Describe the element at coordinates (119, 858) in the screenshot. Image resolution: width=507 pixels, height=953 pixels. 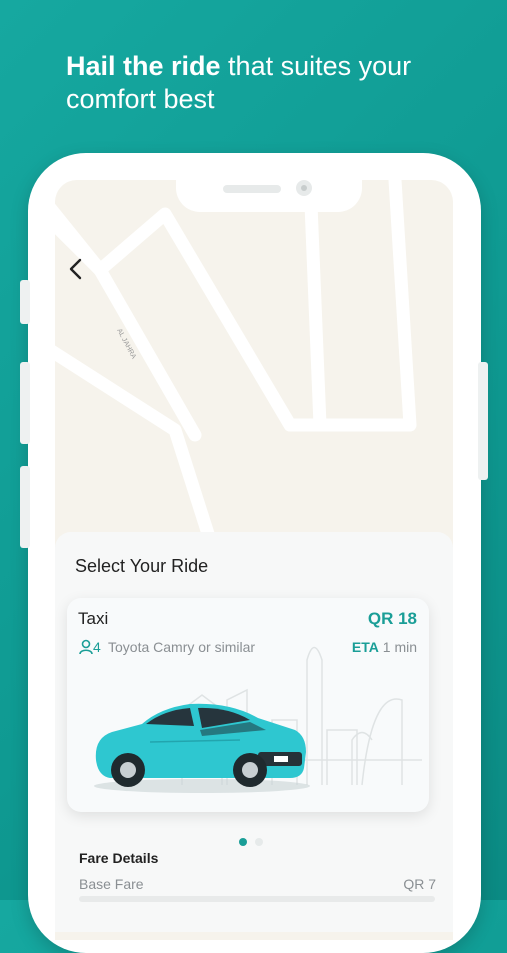
I see `fare-details-title: Fare Details` at that location.